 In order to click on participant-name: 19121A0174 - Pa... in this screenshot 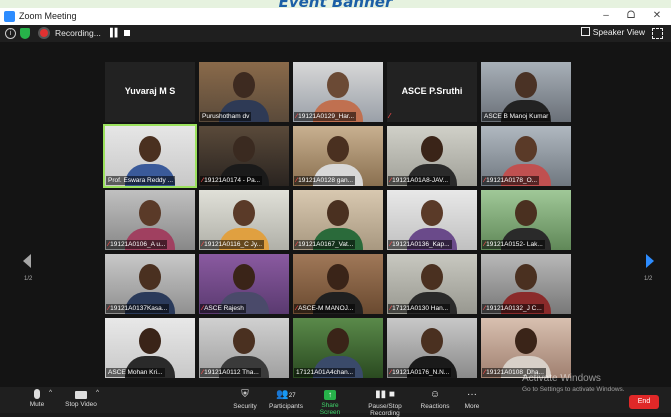, I will do `click(232, 180)`.